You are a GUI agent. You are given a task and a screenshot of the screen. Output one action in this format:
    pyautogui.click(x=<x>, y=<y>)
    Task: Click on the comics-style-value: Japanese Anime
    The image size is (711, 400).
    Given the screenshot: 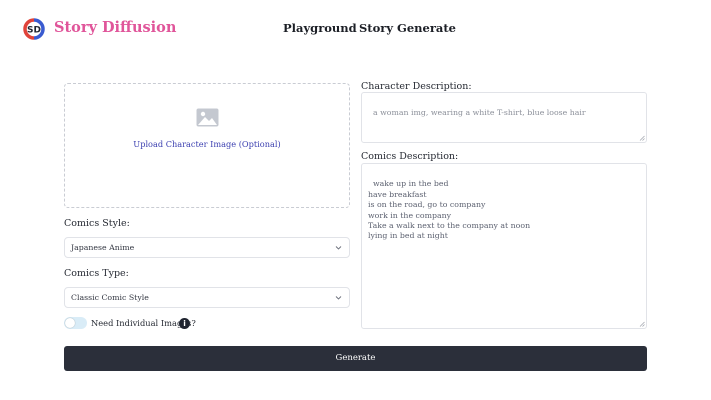 What is the action you would take?
    pyautogui.click(x=103, y=247)
    